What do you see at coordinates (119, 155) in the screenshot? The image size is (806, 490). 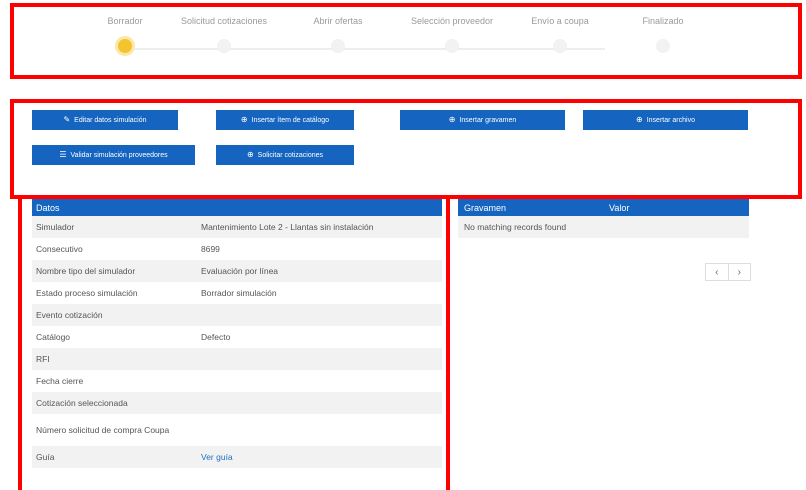 I see `button-label: Validar simulación proveedores` at bounding box center [119, 155].